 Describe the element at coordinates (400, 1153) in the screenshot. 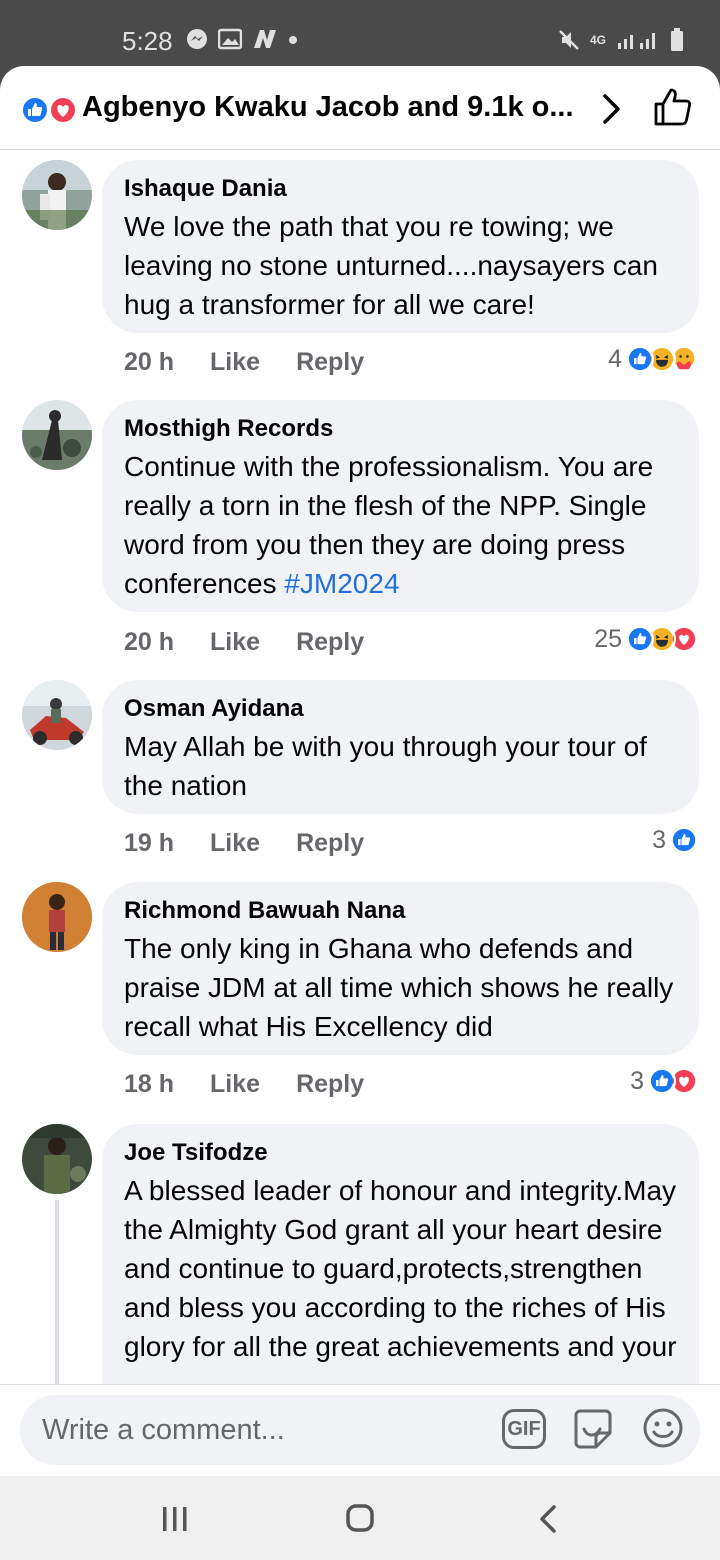

I see `comment-author: Joe Tsifodze` at that location.